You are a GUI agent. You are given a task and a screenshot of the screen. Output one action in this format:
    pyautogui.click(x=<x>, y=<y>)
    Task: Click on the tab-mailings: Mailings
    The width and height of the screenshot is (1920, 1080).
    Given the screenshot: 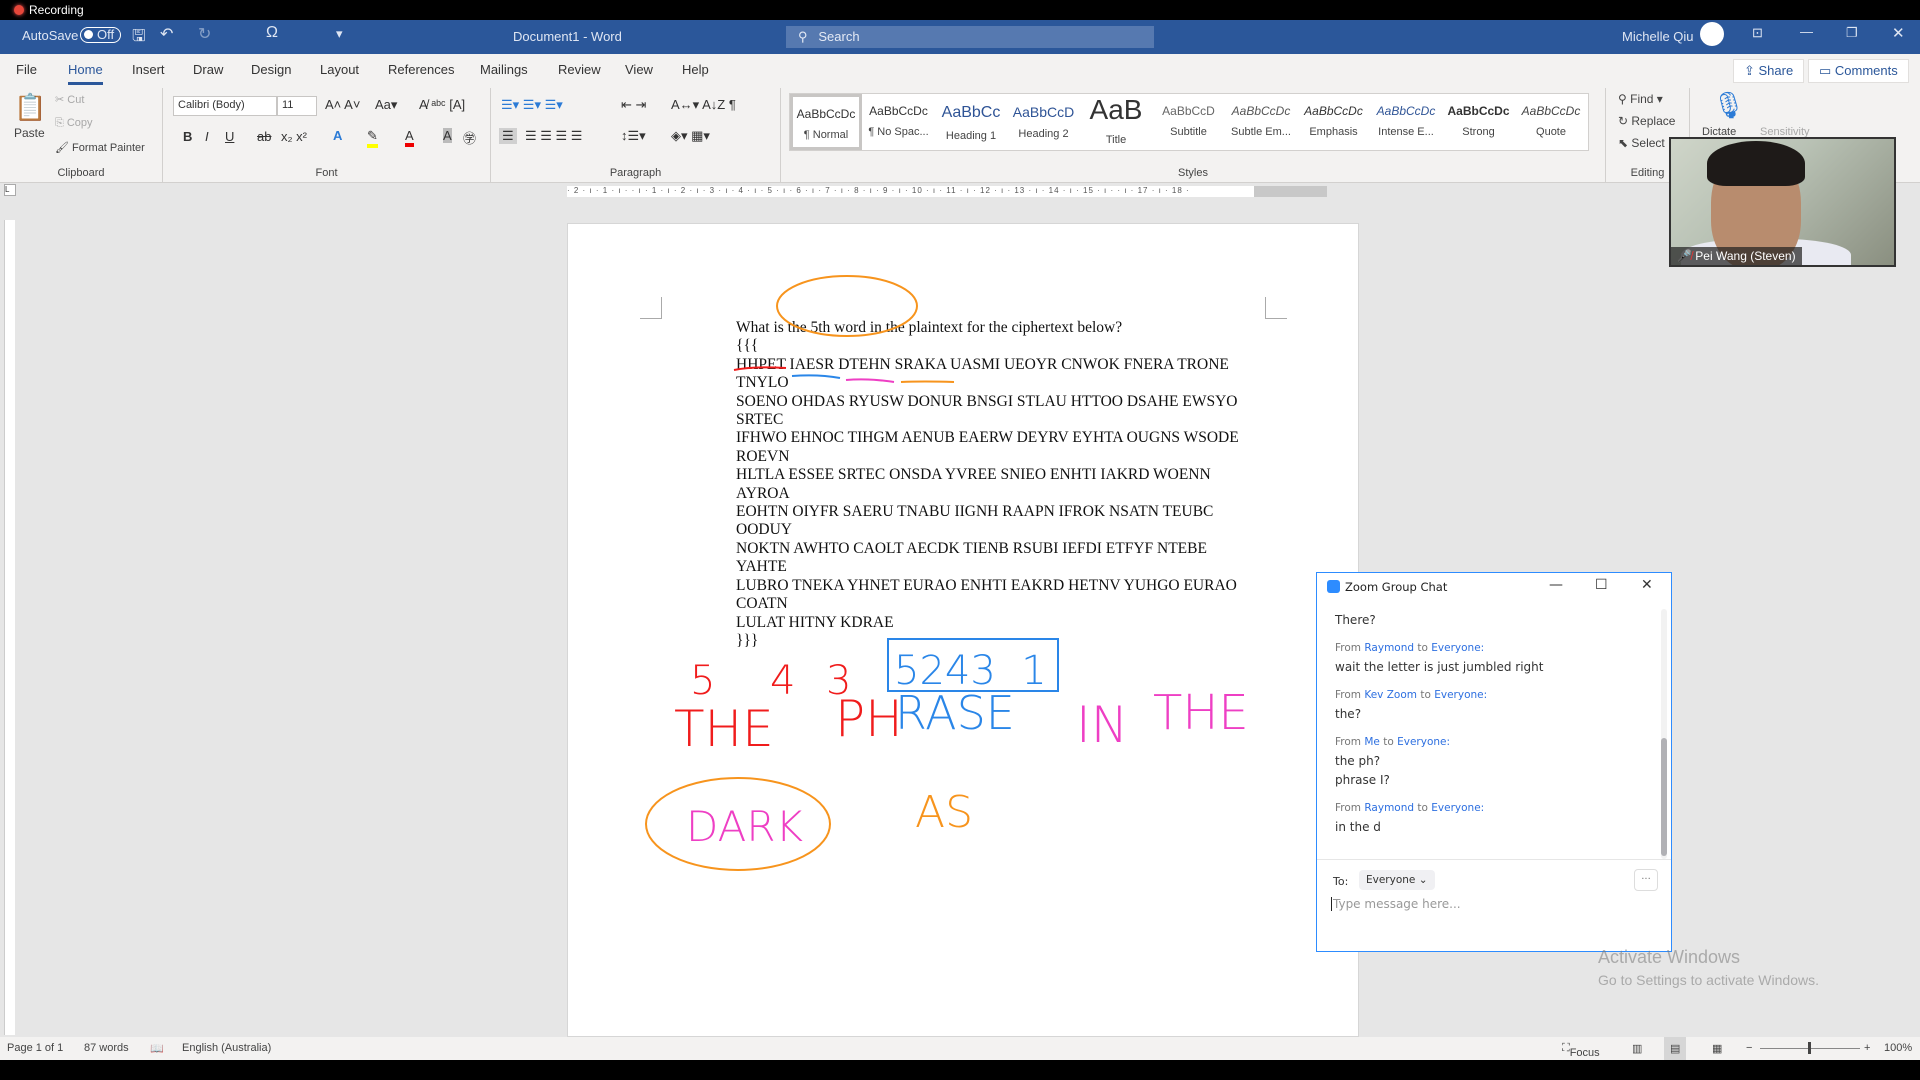 What is the action you would take?
    pyautogui.click(x=504, y=69)
    